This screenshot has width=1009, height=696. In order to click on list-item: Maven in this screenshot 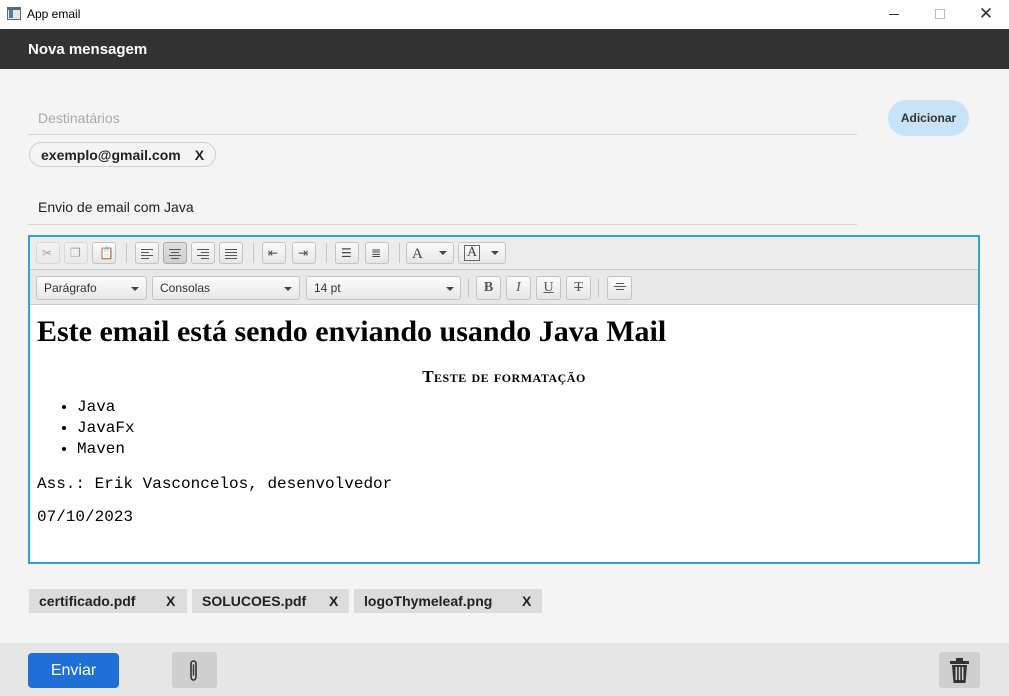, I will do `click(524, 449)`.